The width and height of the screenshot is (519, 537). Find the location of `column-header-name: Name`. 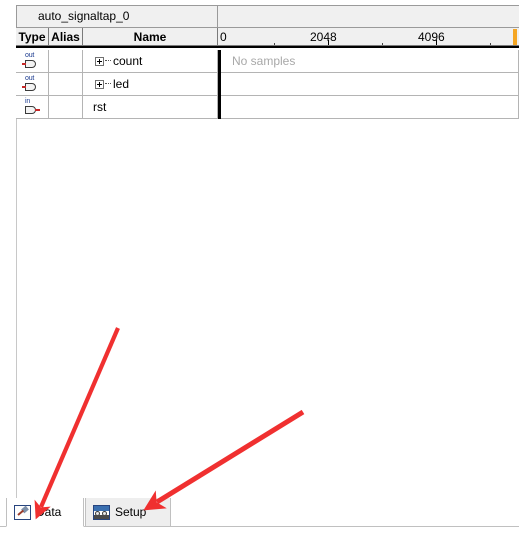

column-header-name: Name is located at coordinates (150, 37).